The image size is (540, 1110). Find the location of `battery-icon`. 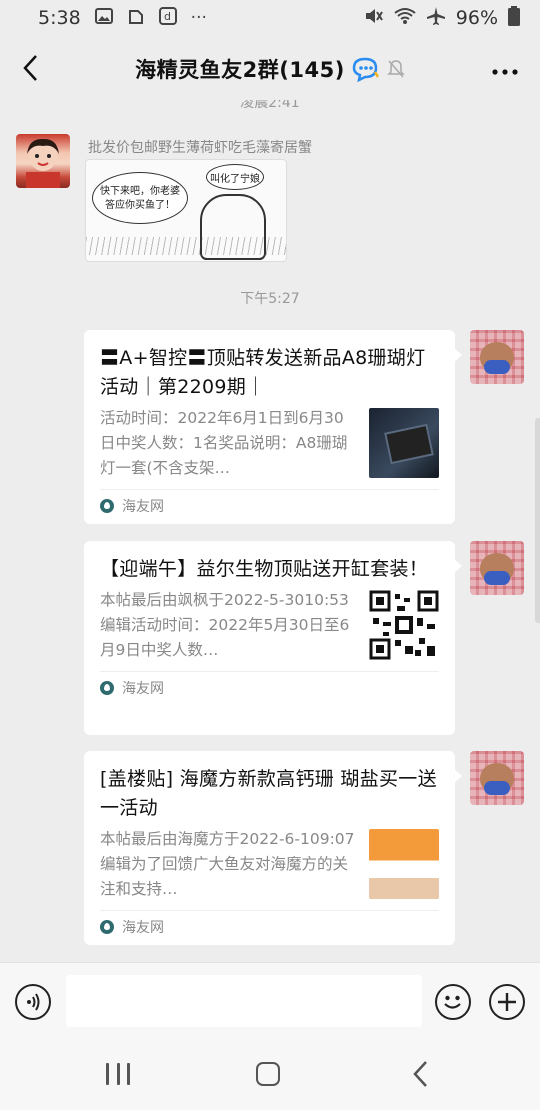

battery-icon is located at coordinates (514, 18).